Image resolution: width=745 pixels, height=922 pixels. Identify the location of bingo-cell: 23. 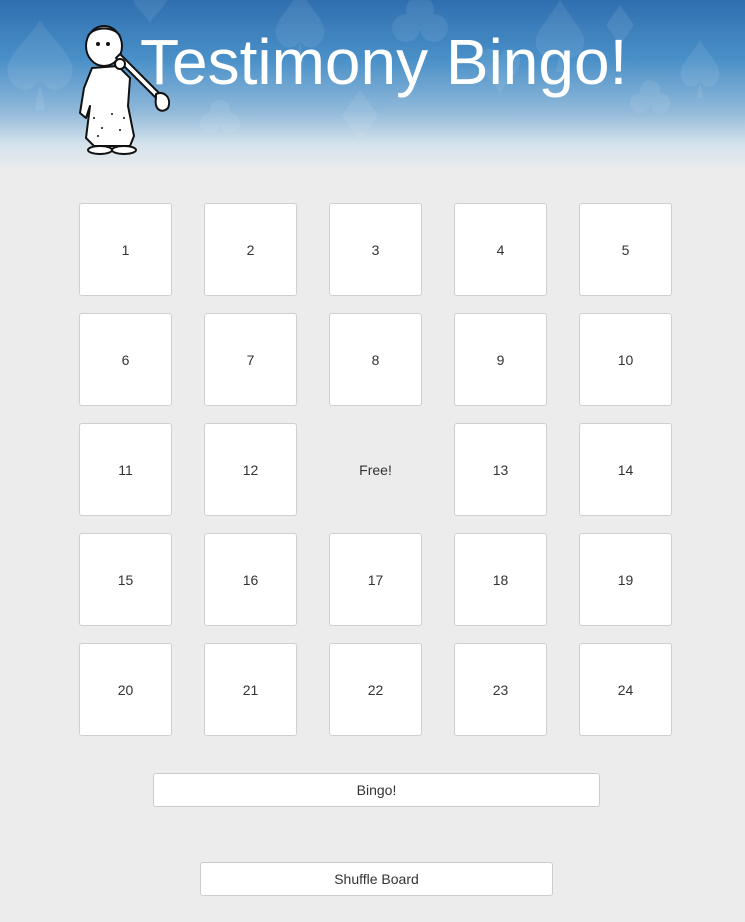
(500, 689).